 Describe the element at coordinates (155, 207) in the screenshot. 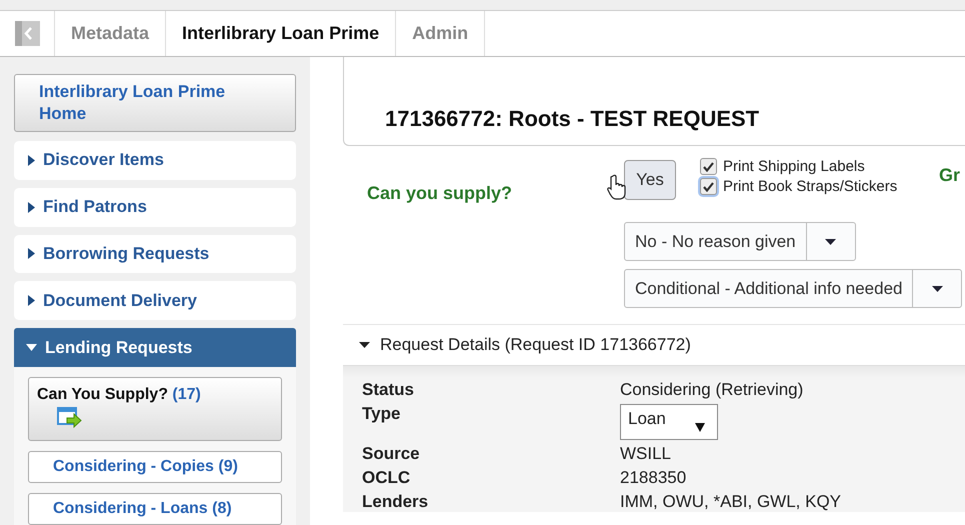

I see `sidebar-section: Find Patrons` at that location.